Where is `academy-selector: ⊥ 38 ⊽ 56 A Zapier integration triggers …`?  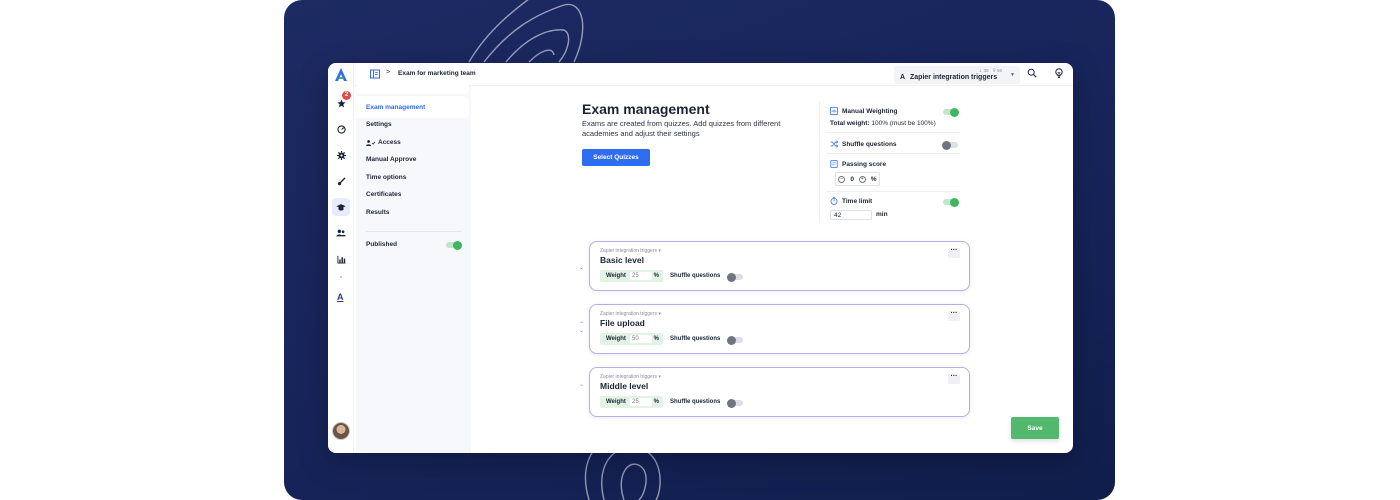 academy-selector: ⊥ 38 ⊽ 56 A Zapier integration triggers … is located at coordinates (957, 75).